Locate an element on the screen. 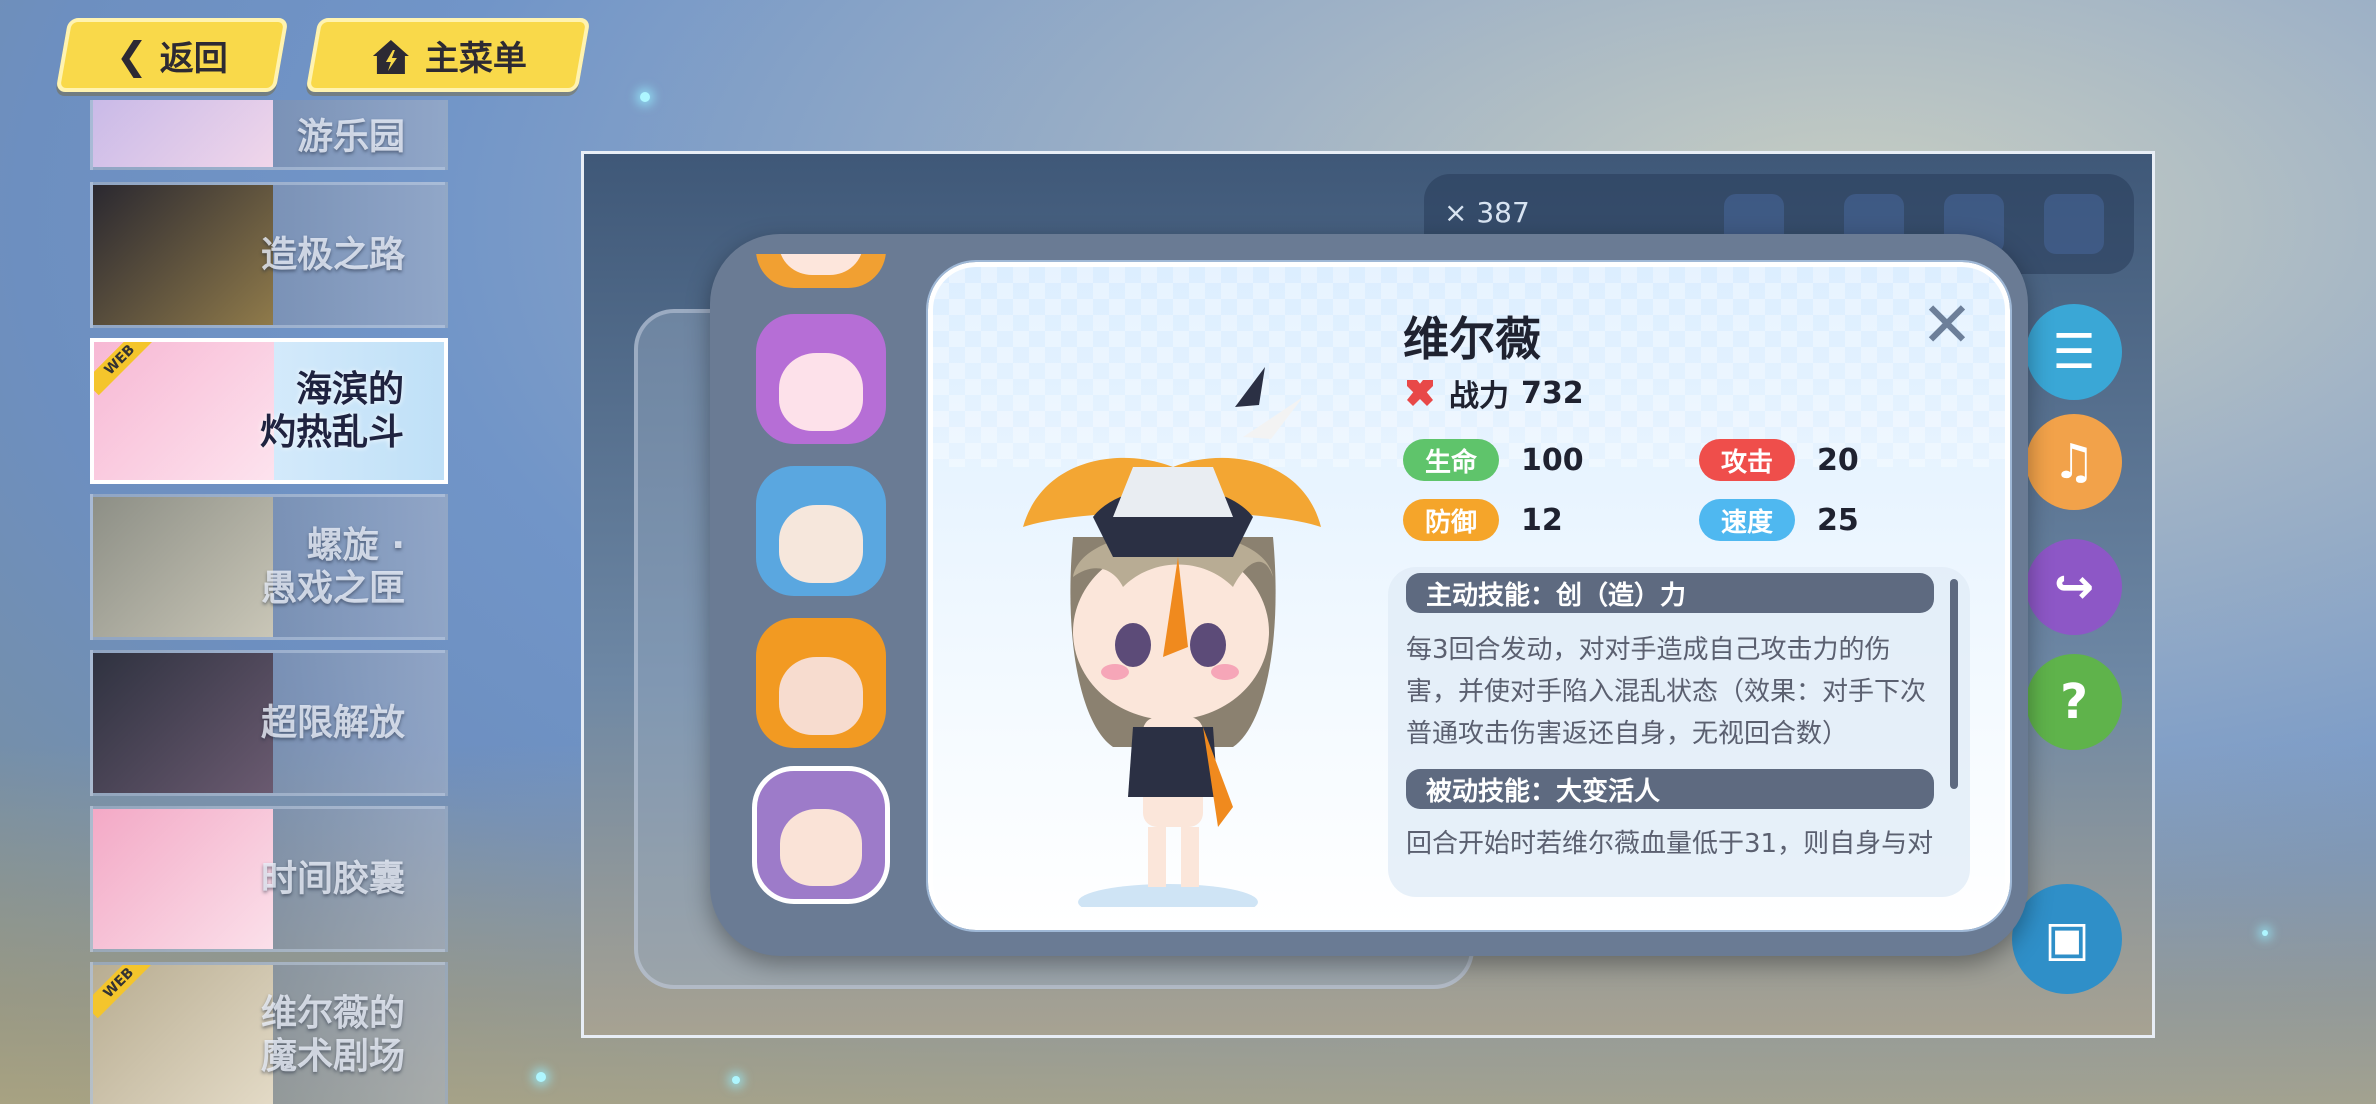 The width and height of the screenshot is (2376, 1104). character-name: 维尔薇 is located at coordinates (1472, 339).